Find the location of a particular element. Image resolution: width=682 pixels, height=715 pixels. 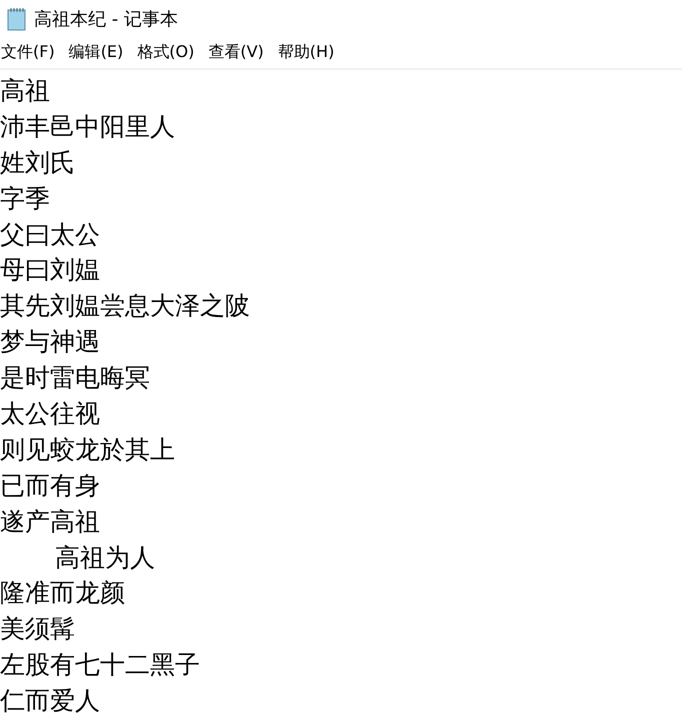

text-line: 则见蛟龙於其上 is located at coordinates (87, 449).